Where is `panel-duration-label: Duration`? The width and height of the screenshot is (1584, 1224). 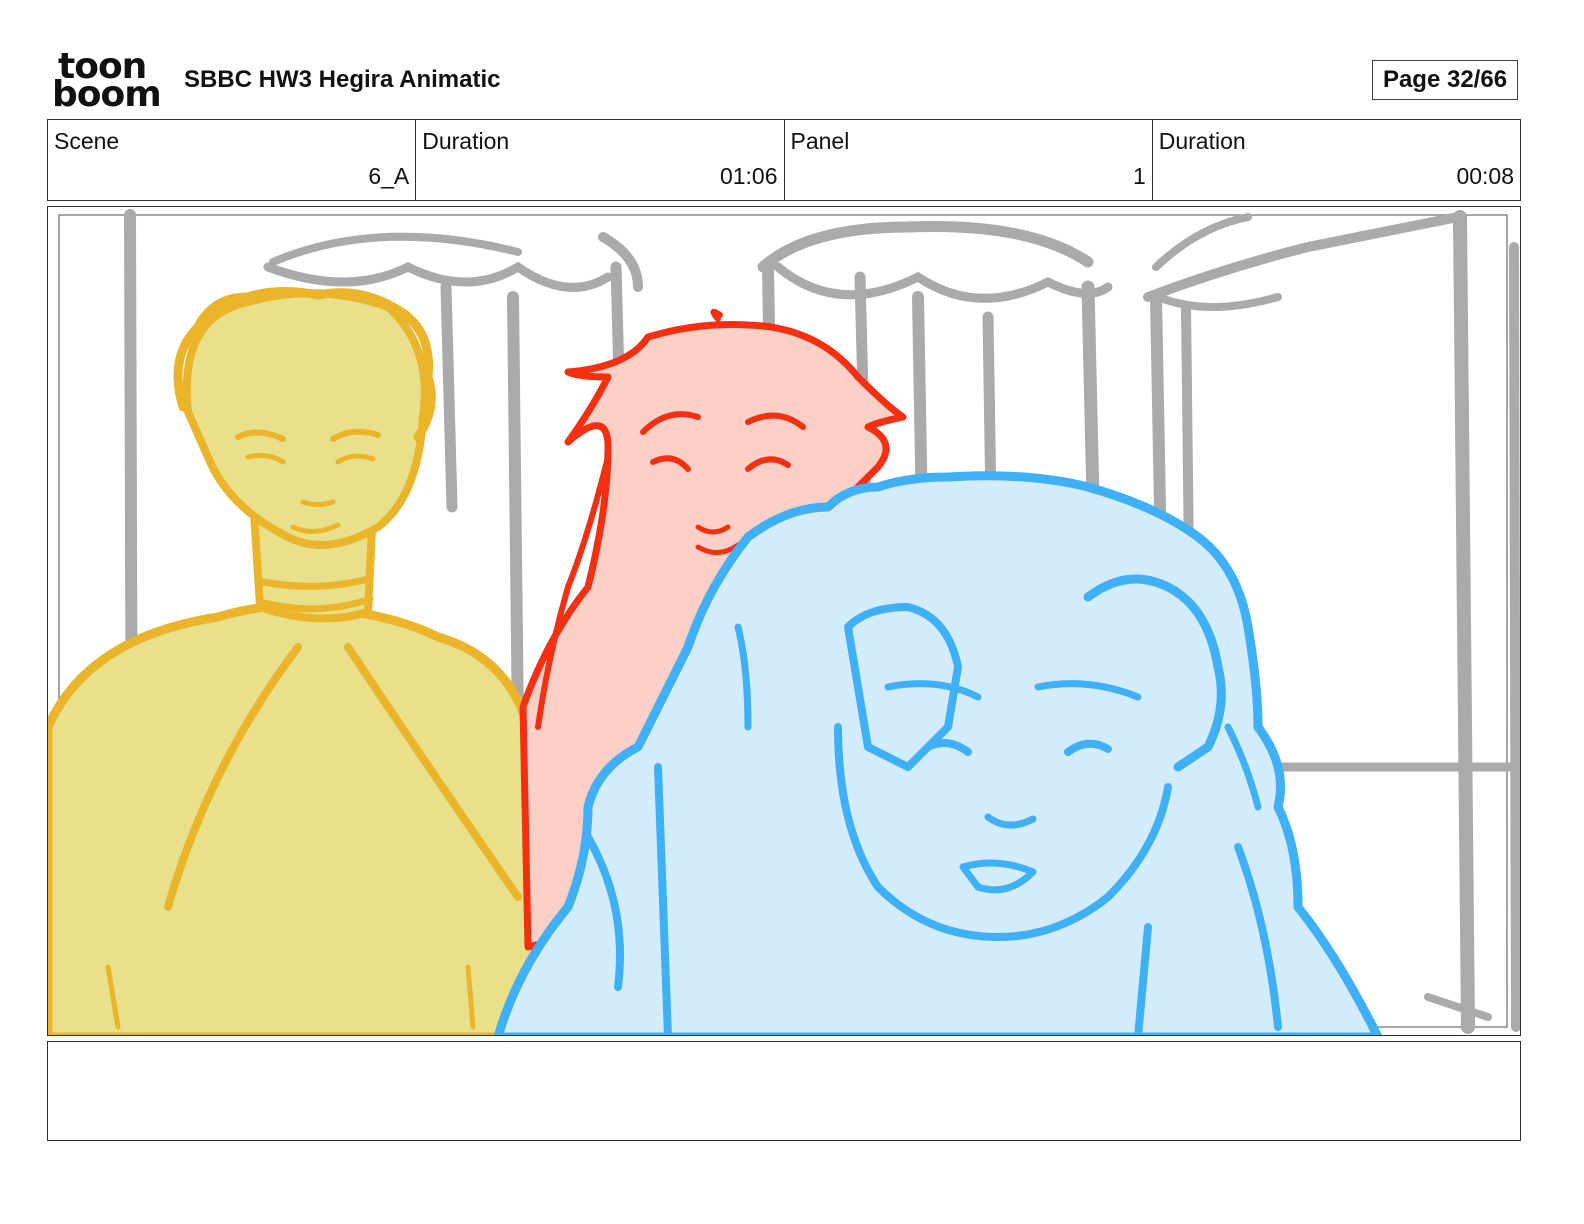
panel-duration-label: Duration is located at coordinates (1202, 141).